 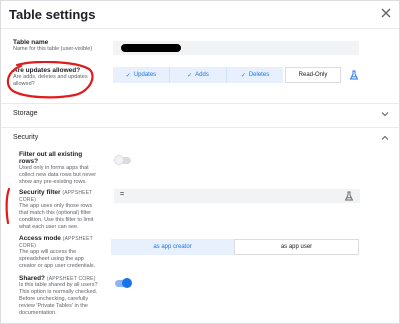 I want to click on table-name-input, so click(x=236, y=48).